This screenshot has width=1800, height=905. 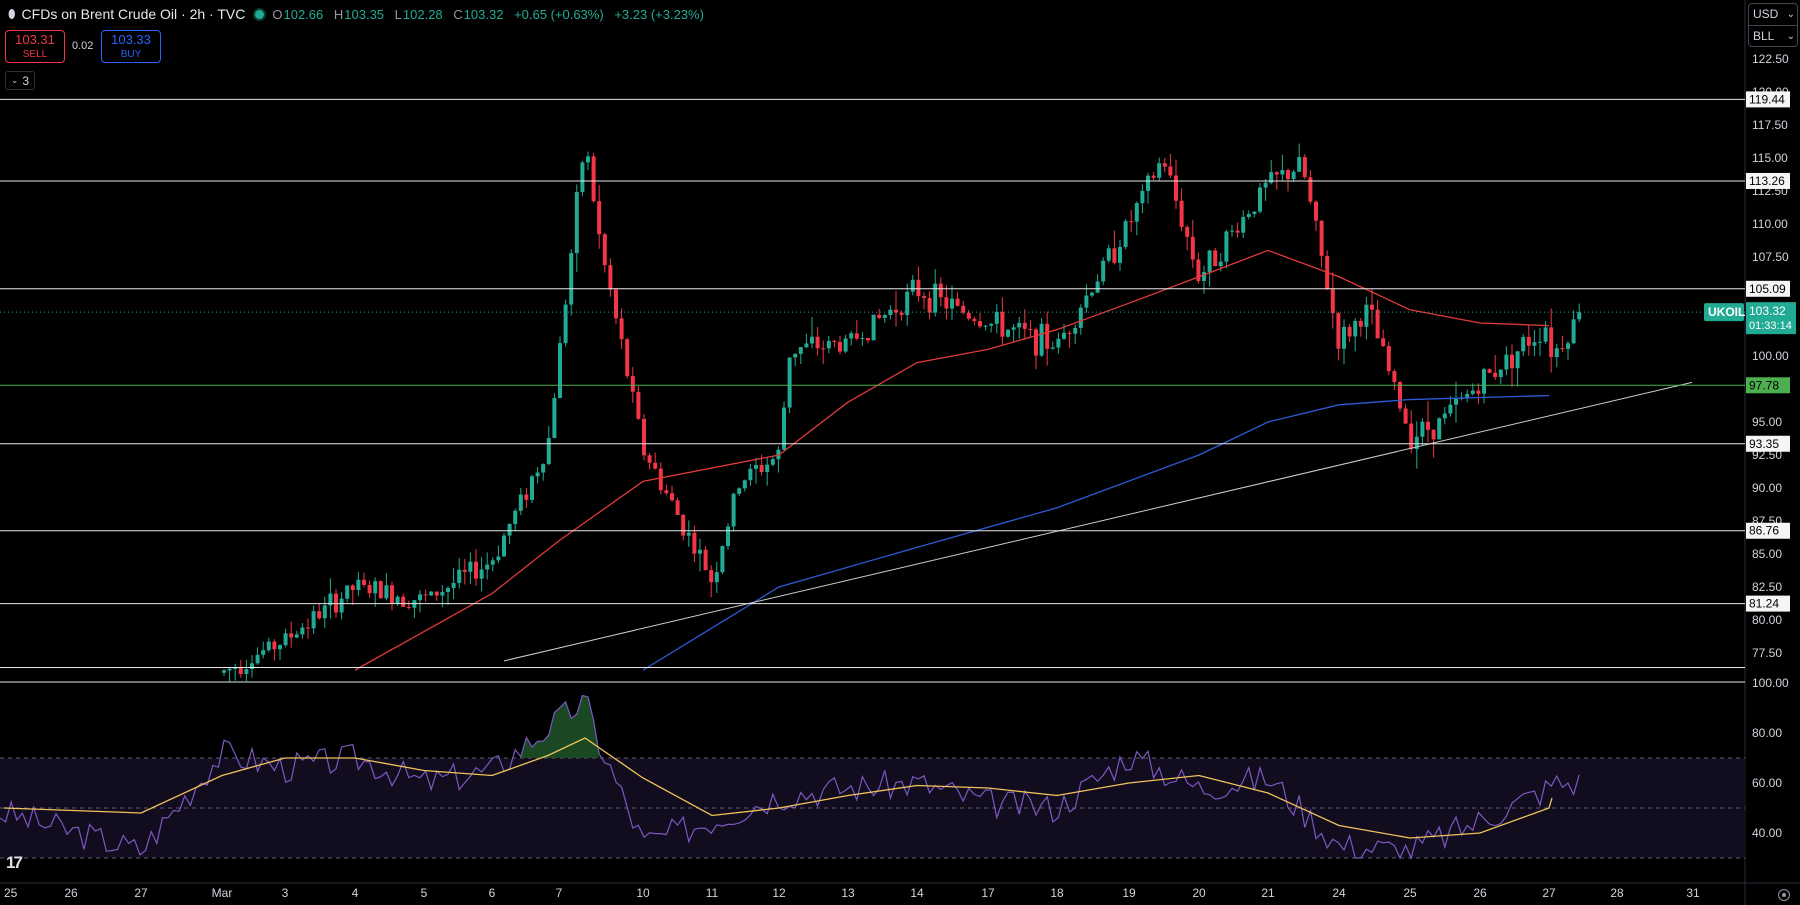 What do you see at coordinates (1767, 422) in the screenshot?
I see `price-tick-label: 95.00` at bounding box center [1767, 422].